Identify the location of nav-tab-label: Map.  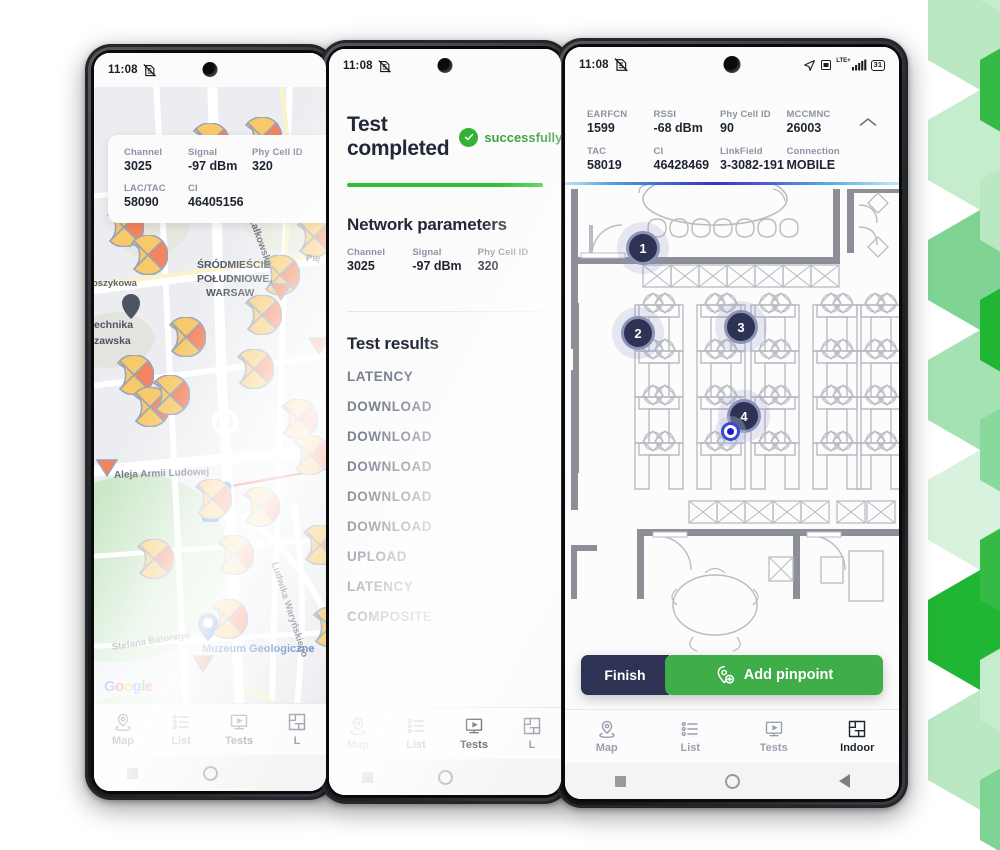
(358, 745).